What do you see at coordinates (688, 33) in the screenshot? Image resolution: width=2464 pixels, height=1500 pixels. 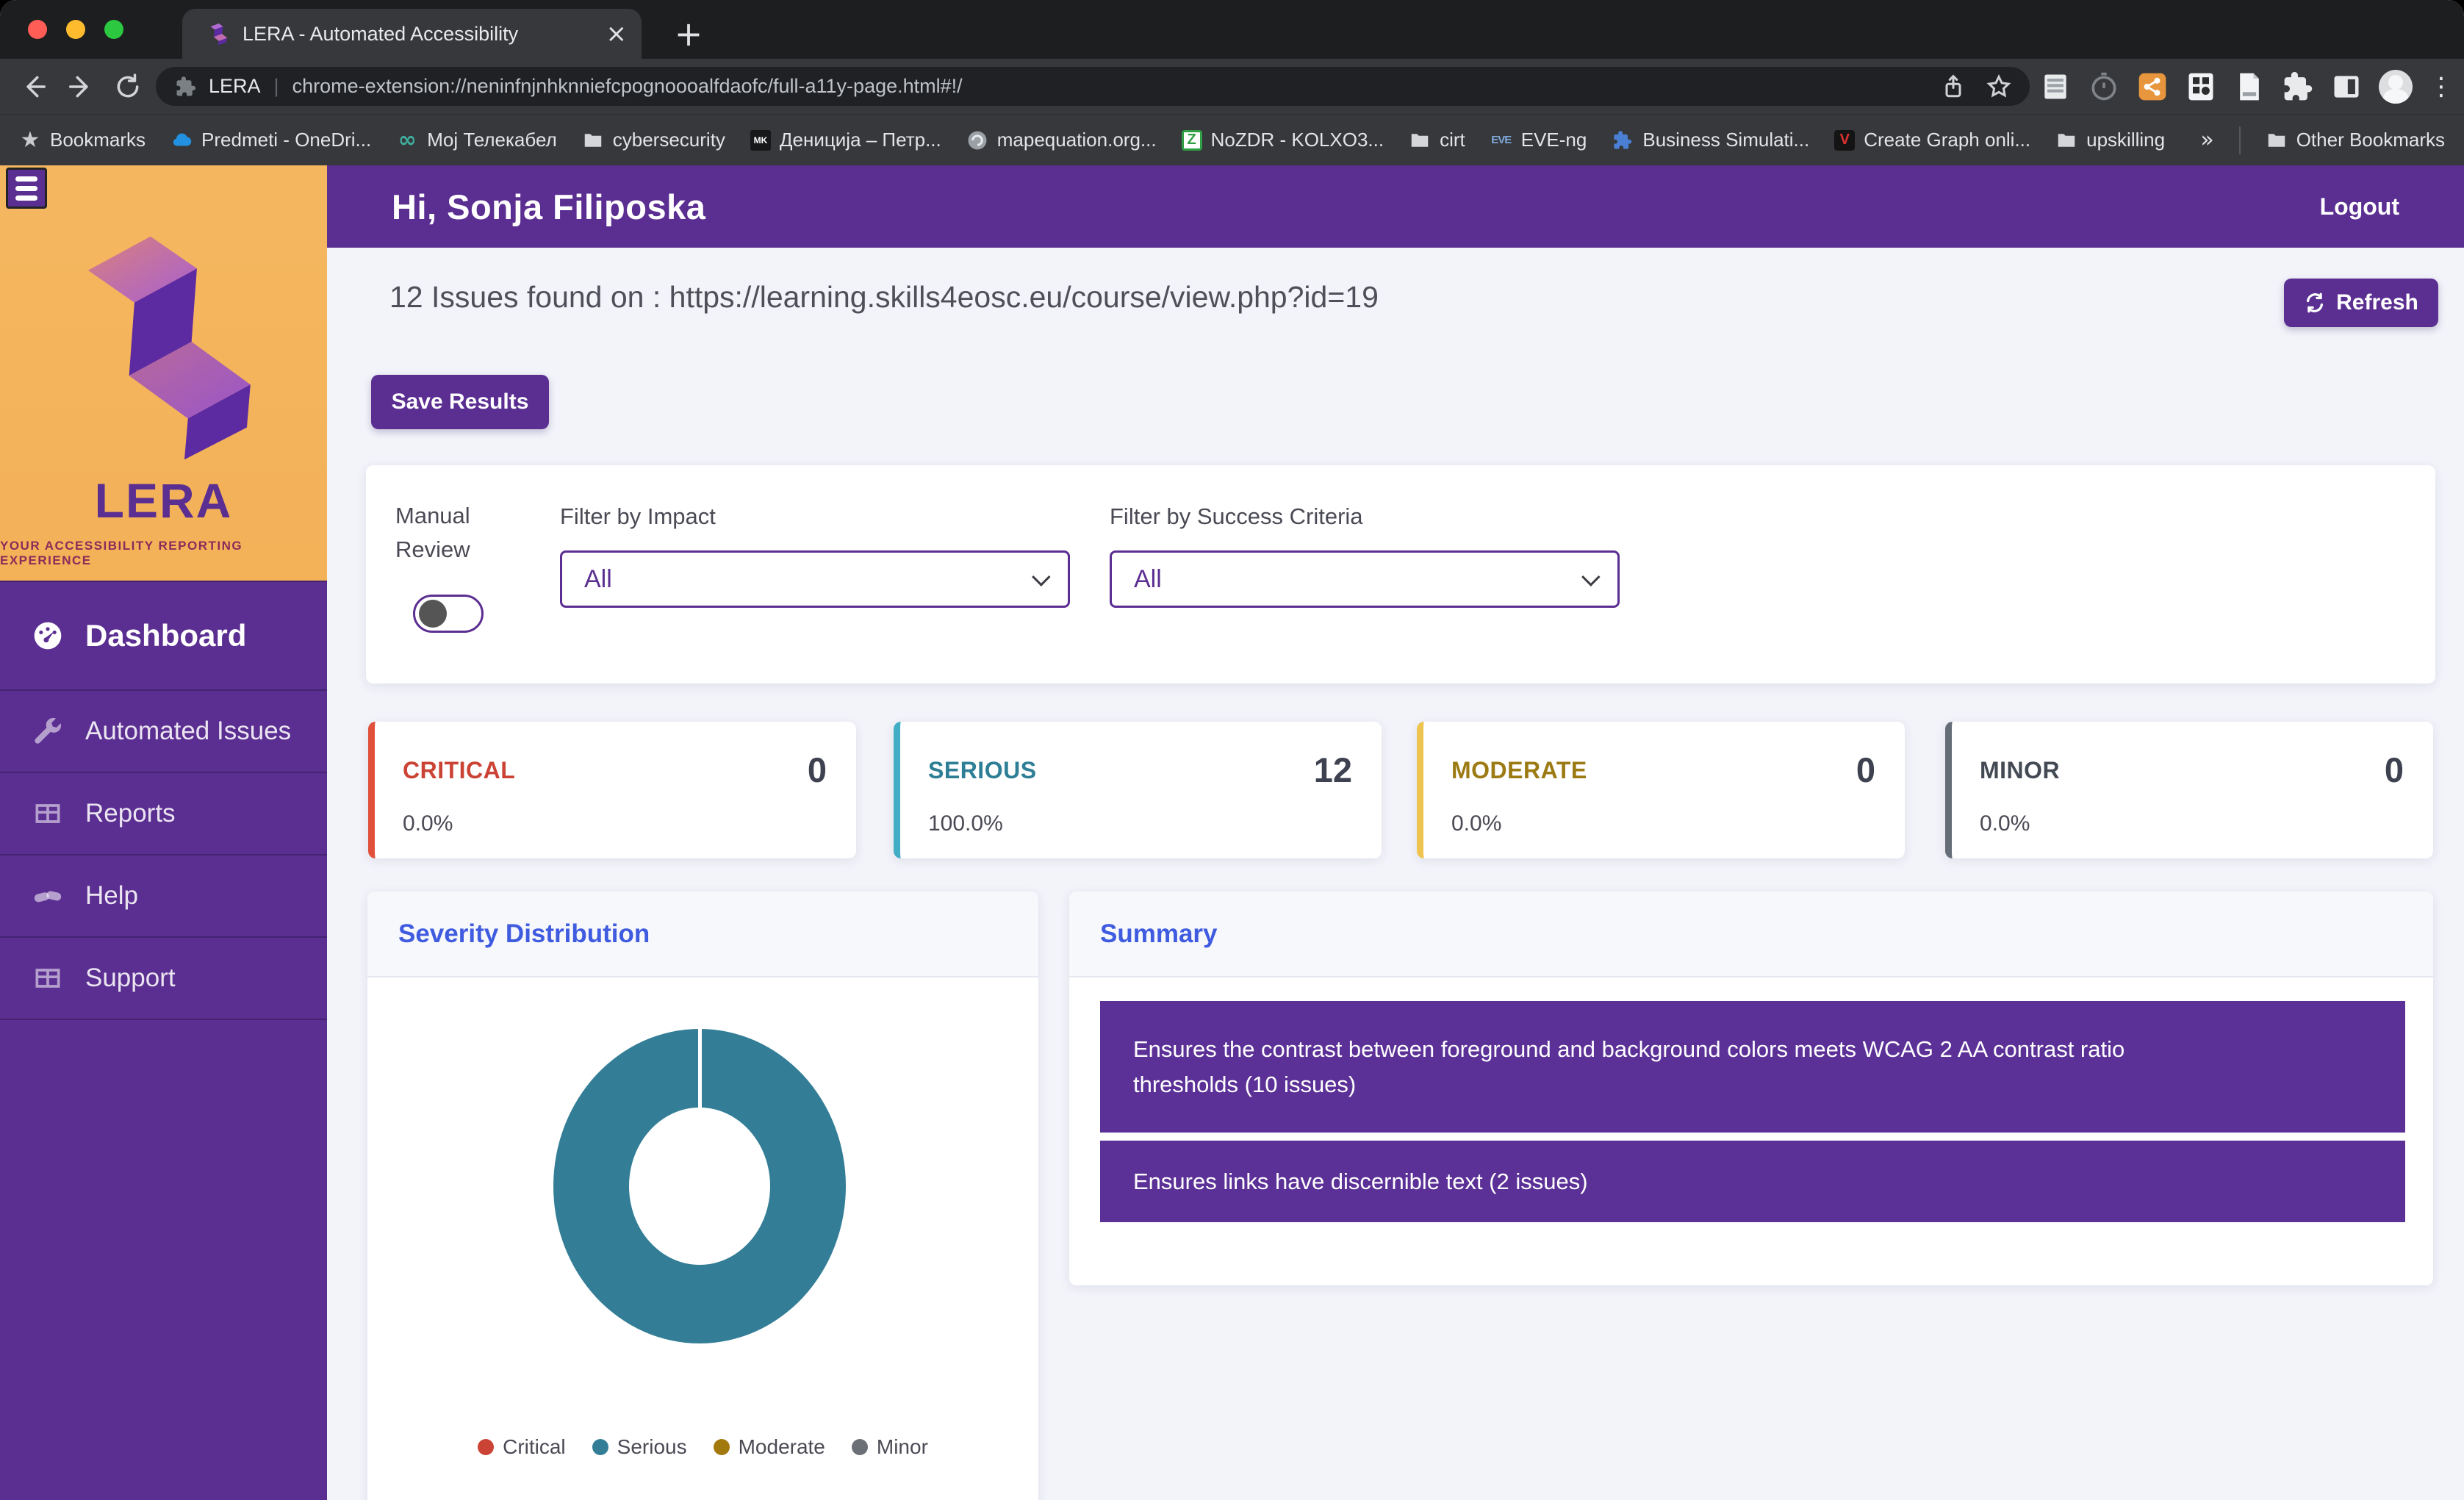 I see `new-tab-button: +` at bounding box center [688, 33].